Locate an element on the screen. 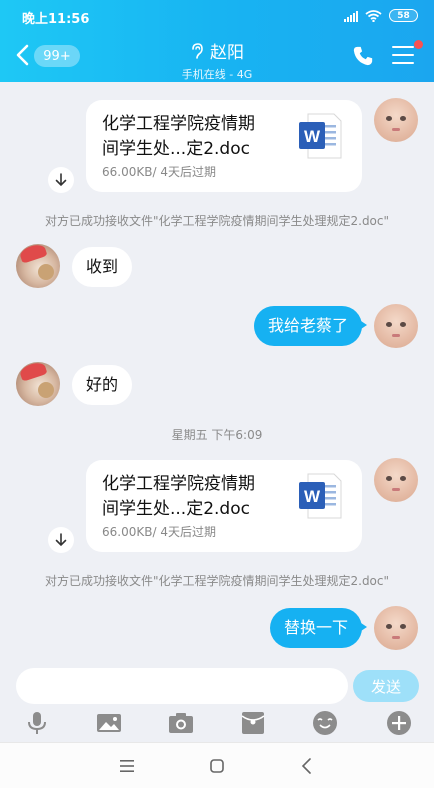  contact-title: 赵阳 手机在线 - 4G is located at coordinates (217, 60).